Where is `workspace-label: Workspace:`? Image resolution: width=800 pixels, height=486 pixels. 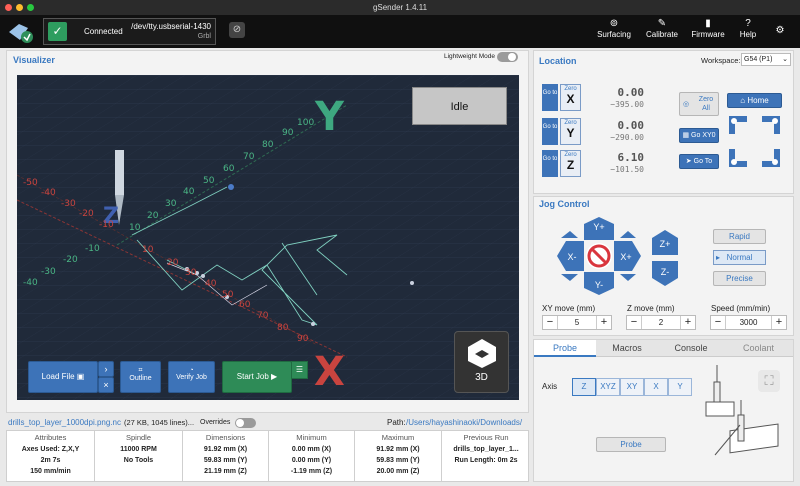
workspace-label: Workspace: is located at coordinates (721, 60).